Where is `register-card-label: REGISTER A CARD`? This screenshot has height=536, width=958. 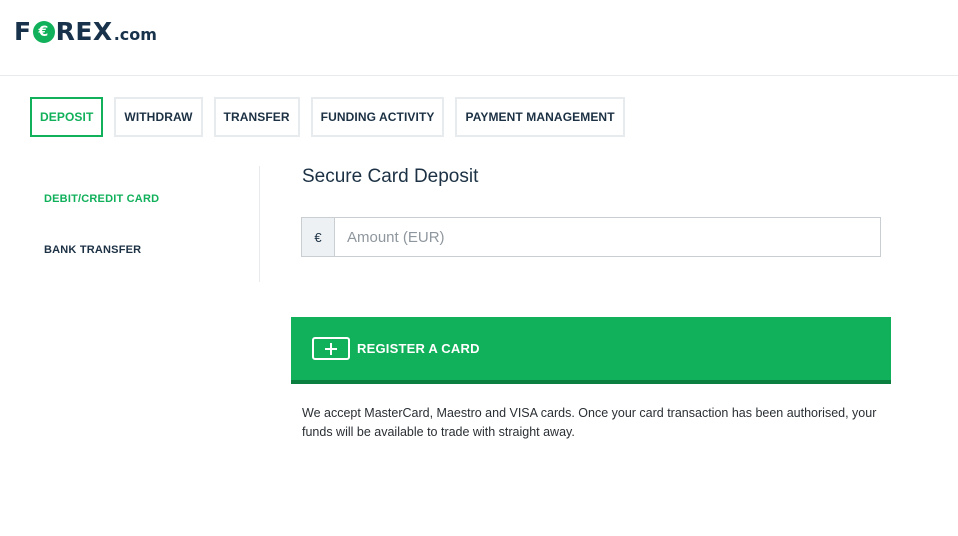
register-card-label: REGISTER A CARD is located at coordinates (418, 348).